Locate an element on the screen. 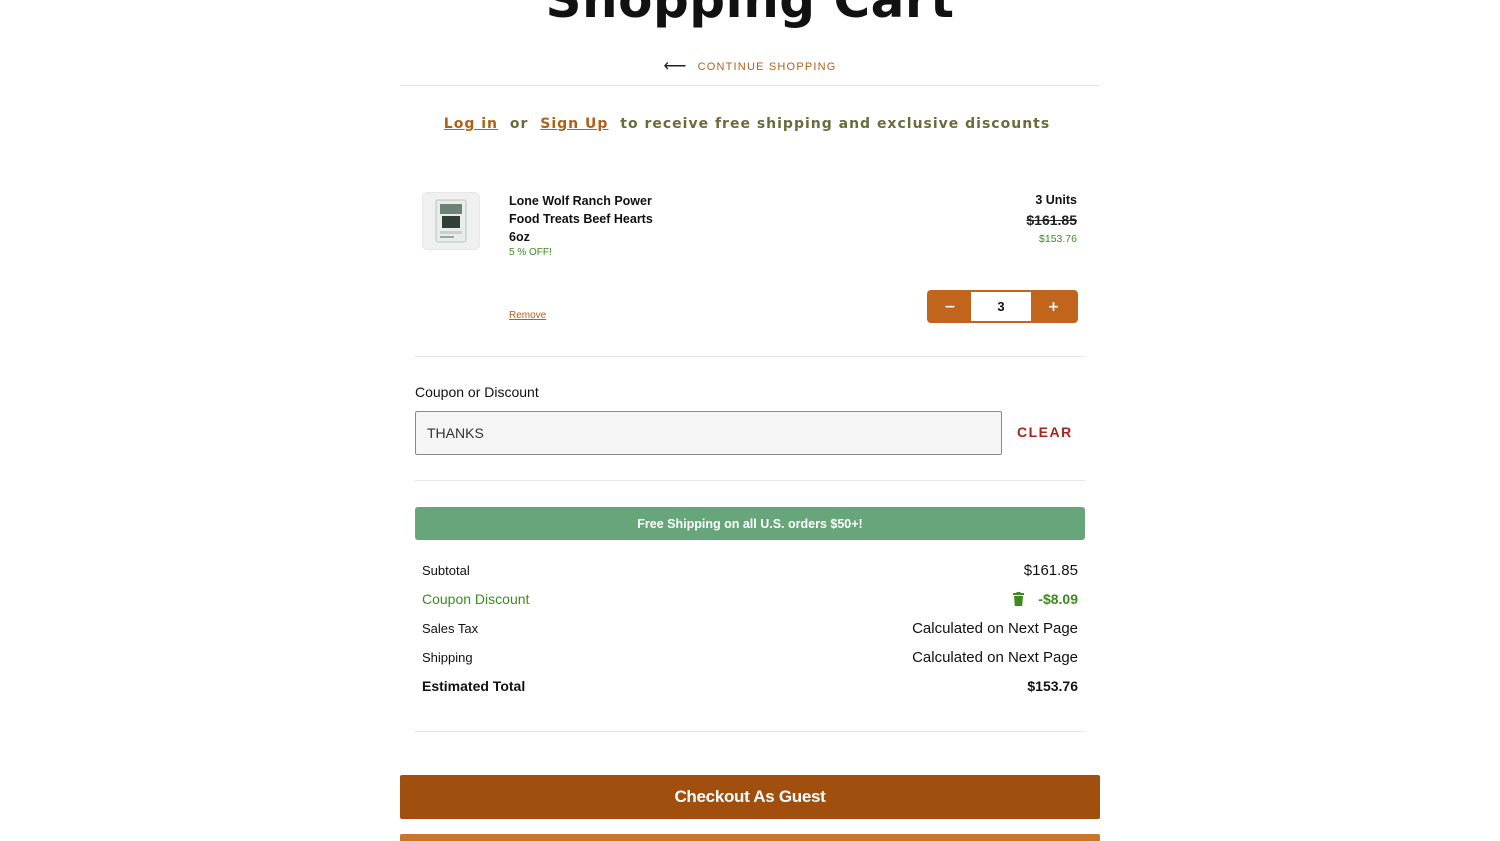  units-count: 3 Units is located at coordinates (1056, 200).